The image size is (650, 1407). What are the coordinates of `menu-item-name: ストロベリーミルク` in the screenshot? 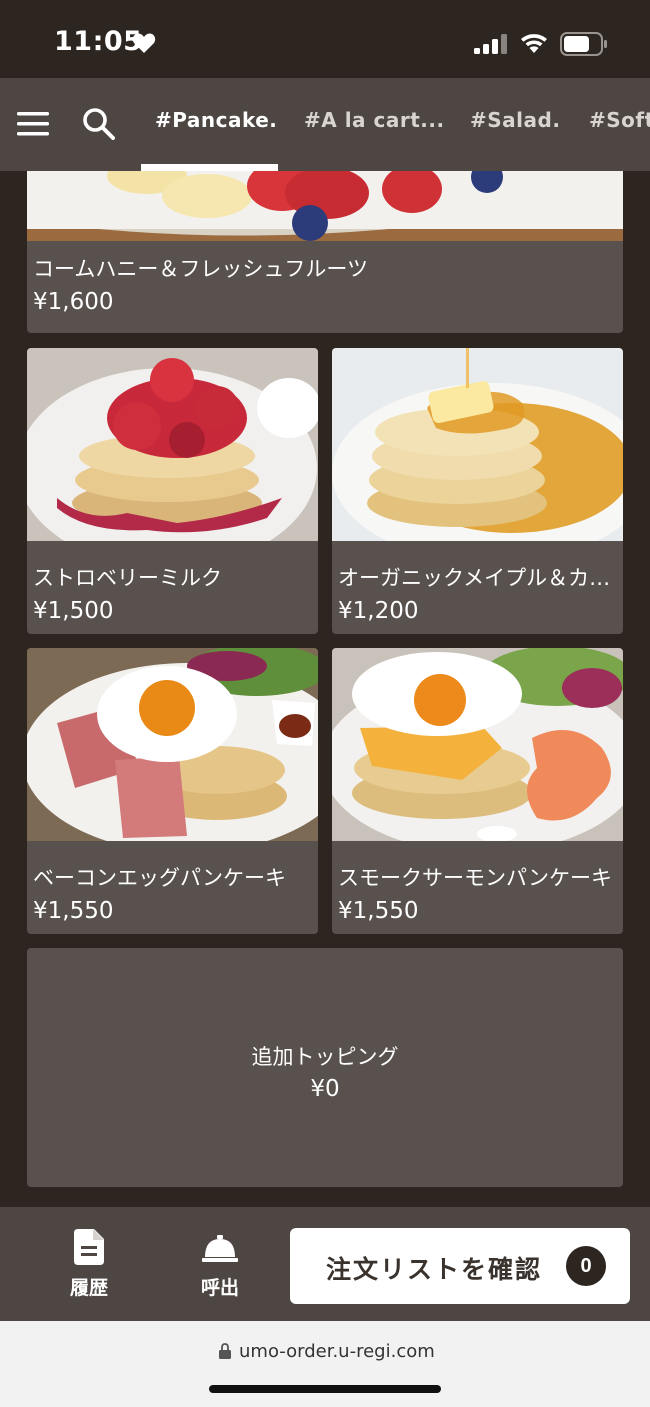 It's located at (127, 578).